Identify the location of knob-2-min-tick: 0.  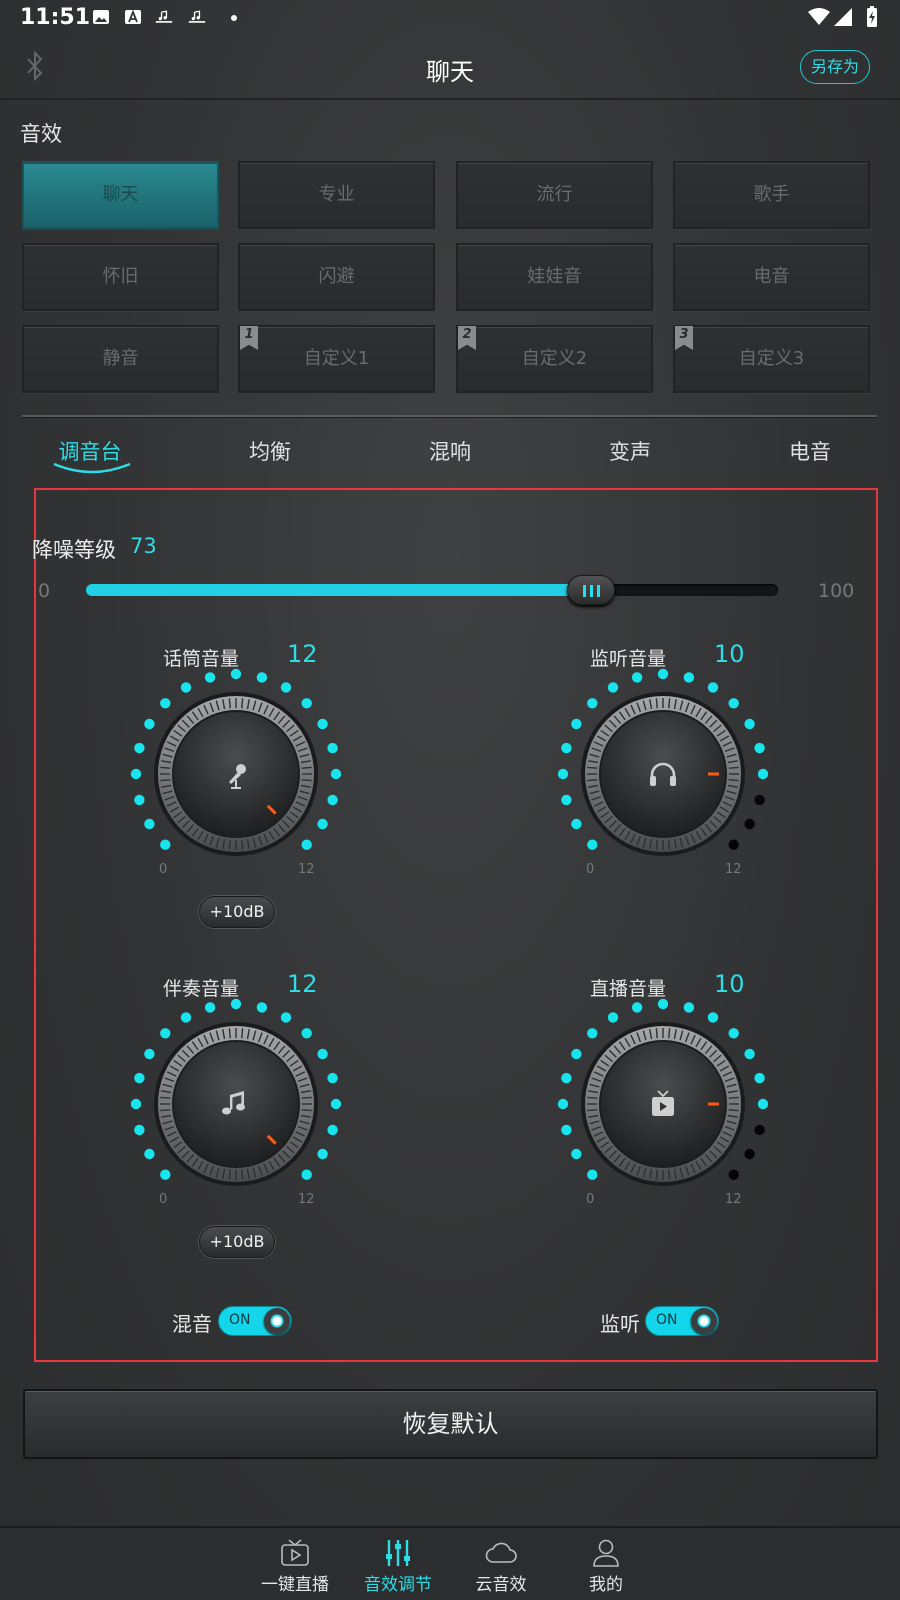
(590, 869).